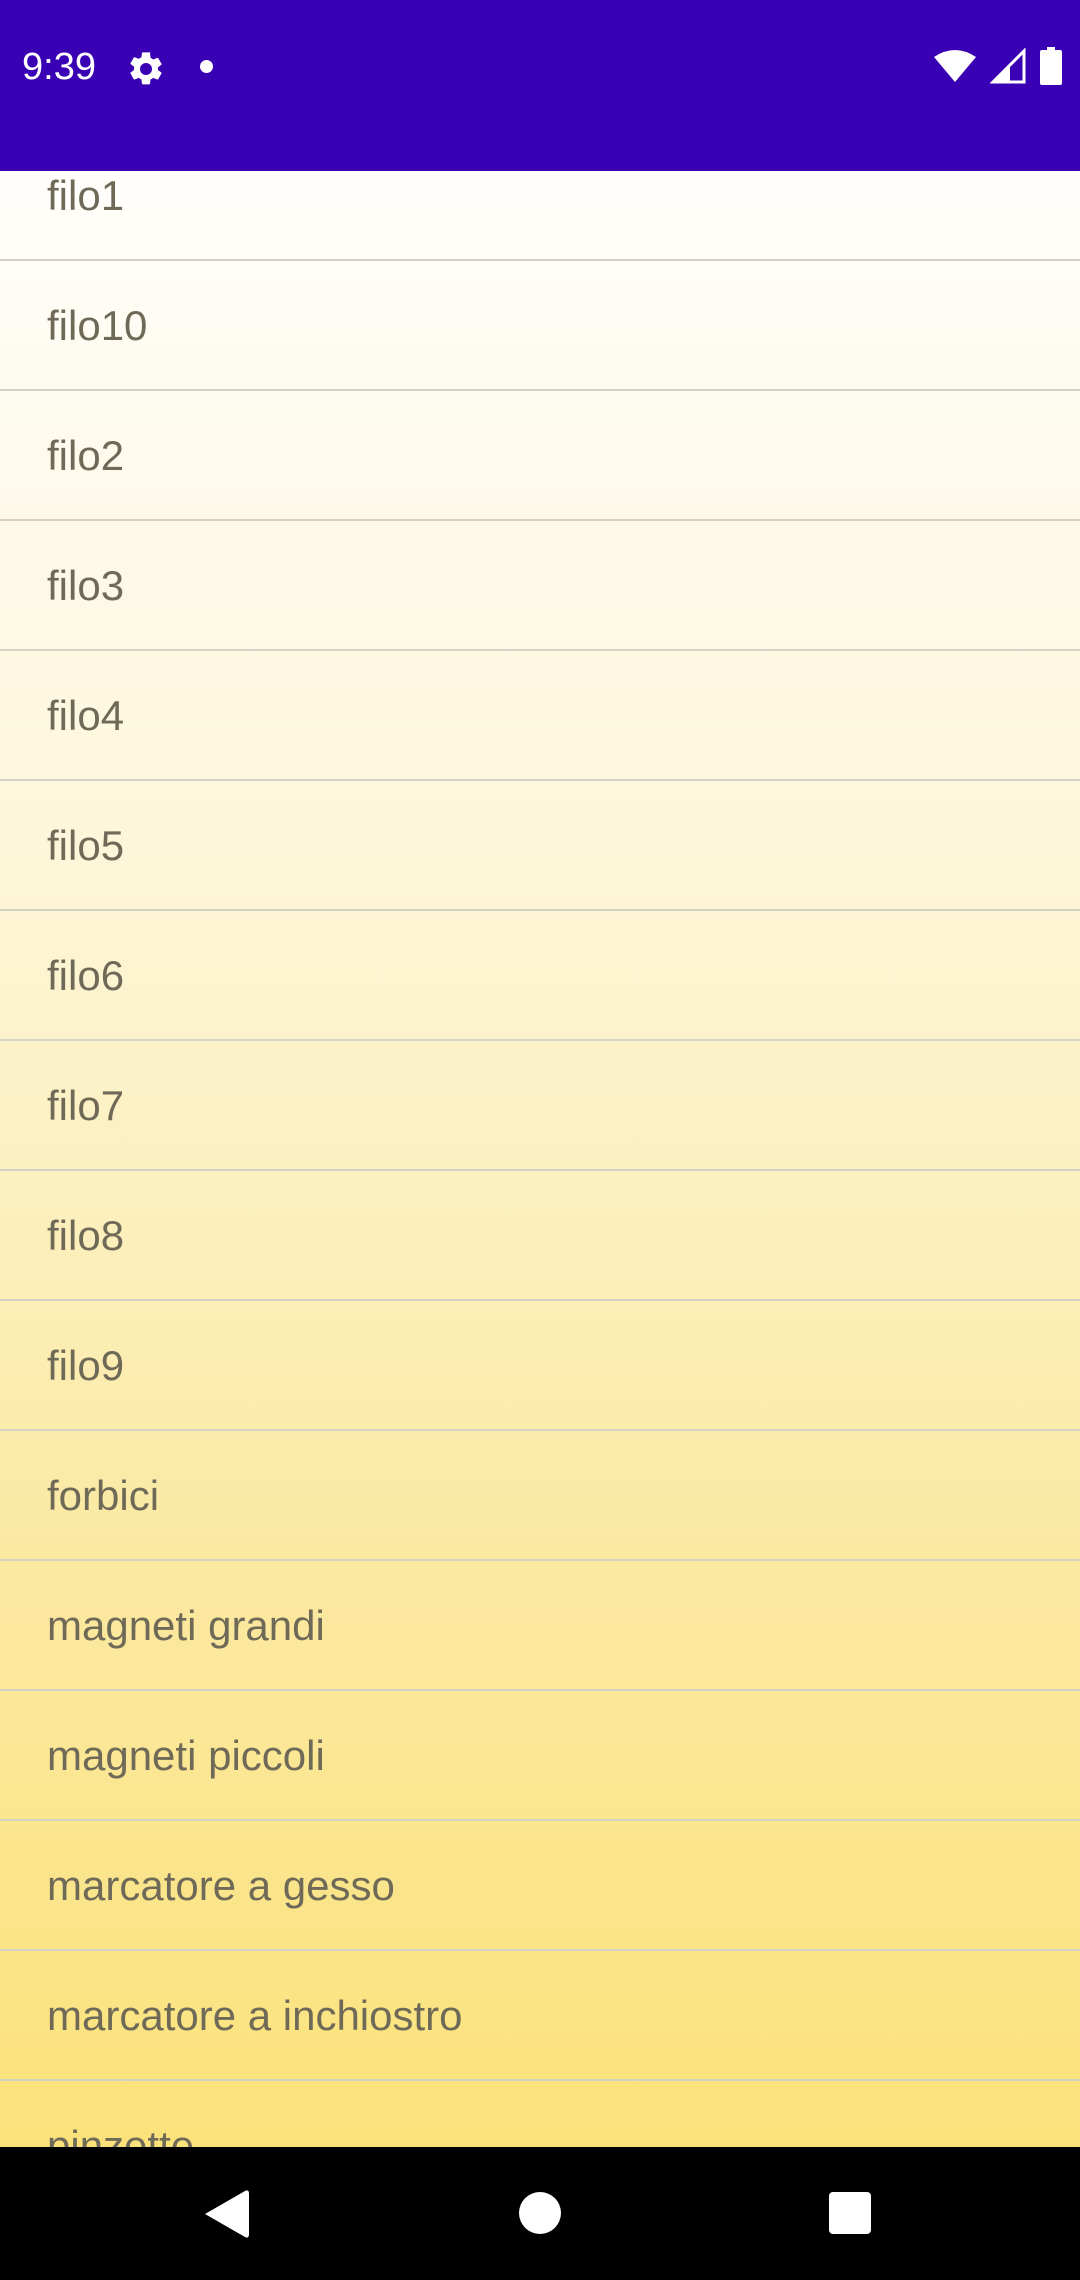 The image size is (1080, 2280). Describe the element at coordinates (540, 326) in the screenshot. I see `list-item: filo10` at that location.